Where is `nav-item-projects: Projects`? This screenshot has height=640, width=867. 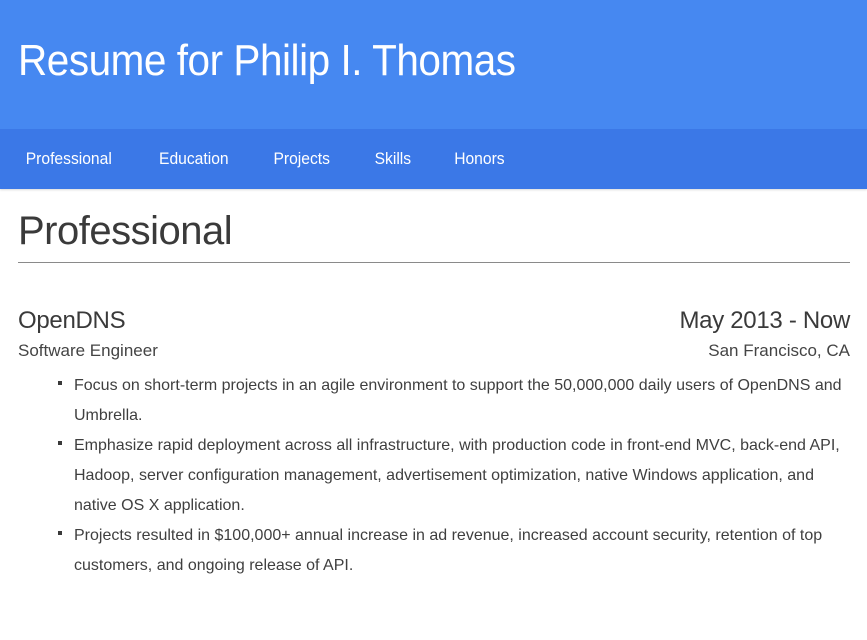
nav-item-projects: Projects is located at coordinates (301, 159).